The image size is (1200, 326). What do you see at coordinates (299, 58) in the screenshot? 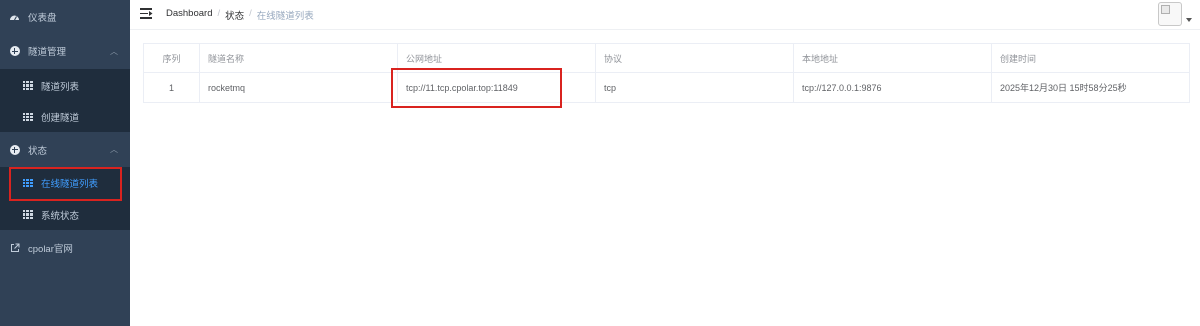
I see `column-header: 隧道名称` at bounding box center [299, 58].